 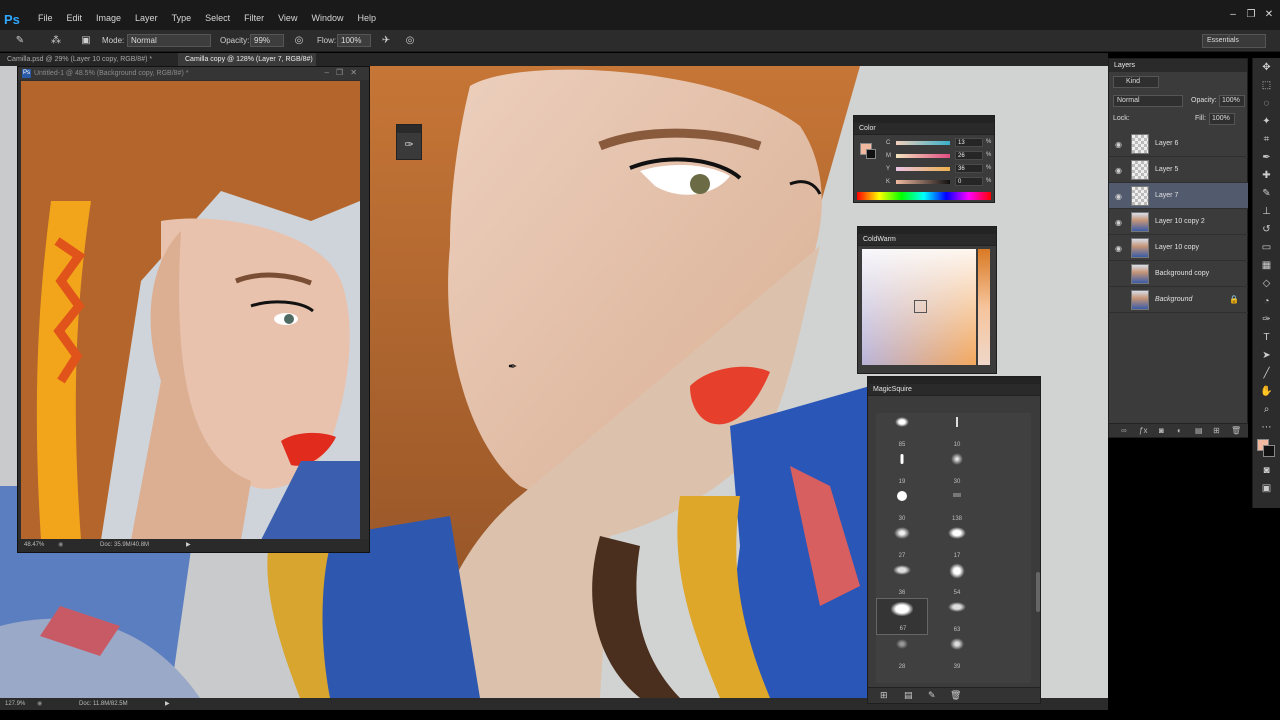 I want to click on layer-row: ◉ Layer 6, so click(x=1178, y=144).